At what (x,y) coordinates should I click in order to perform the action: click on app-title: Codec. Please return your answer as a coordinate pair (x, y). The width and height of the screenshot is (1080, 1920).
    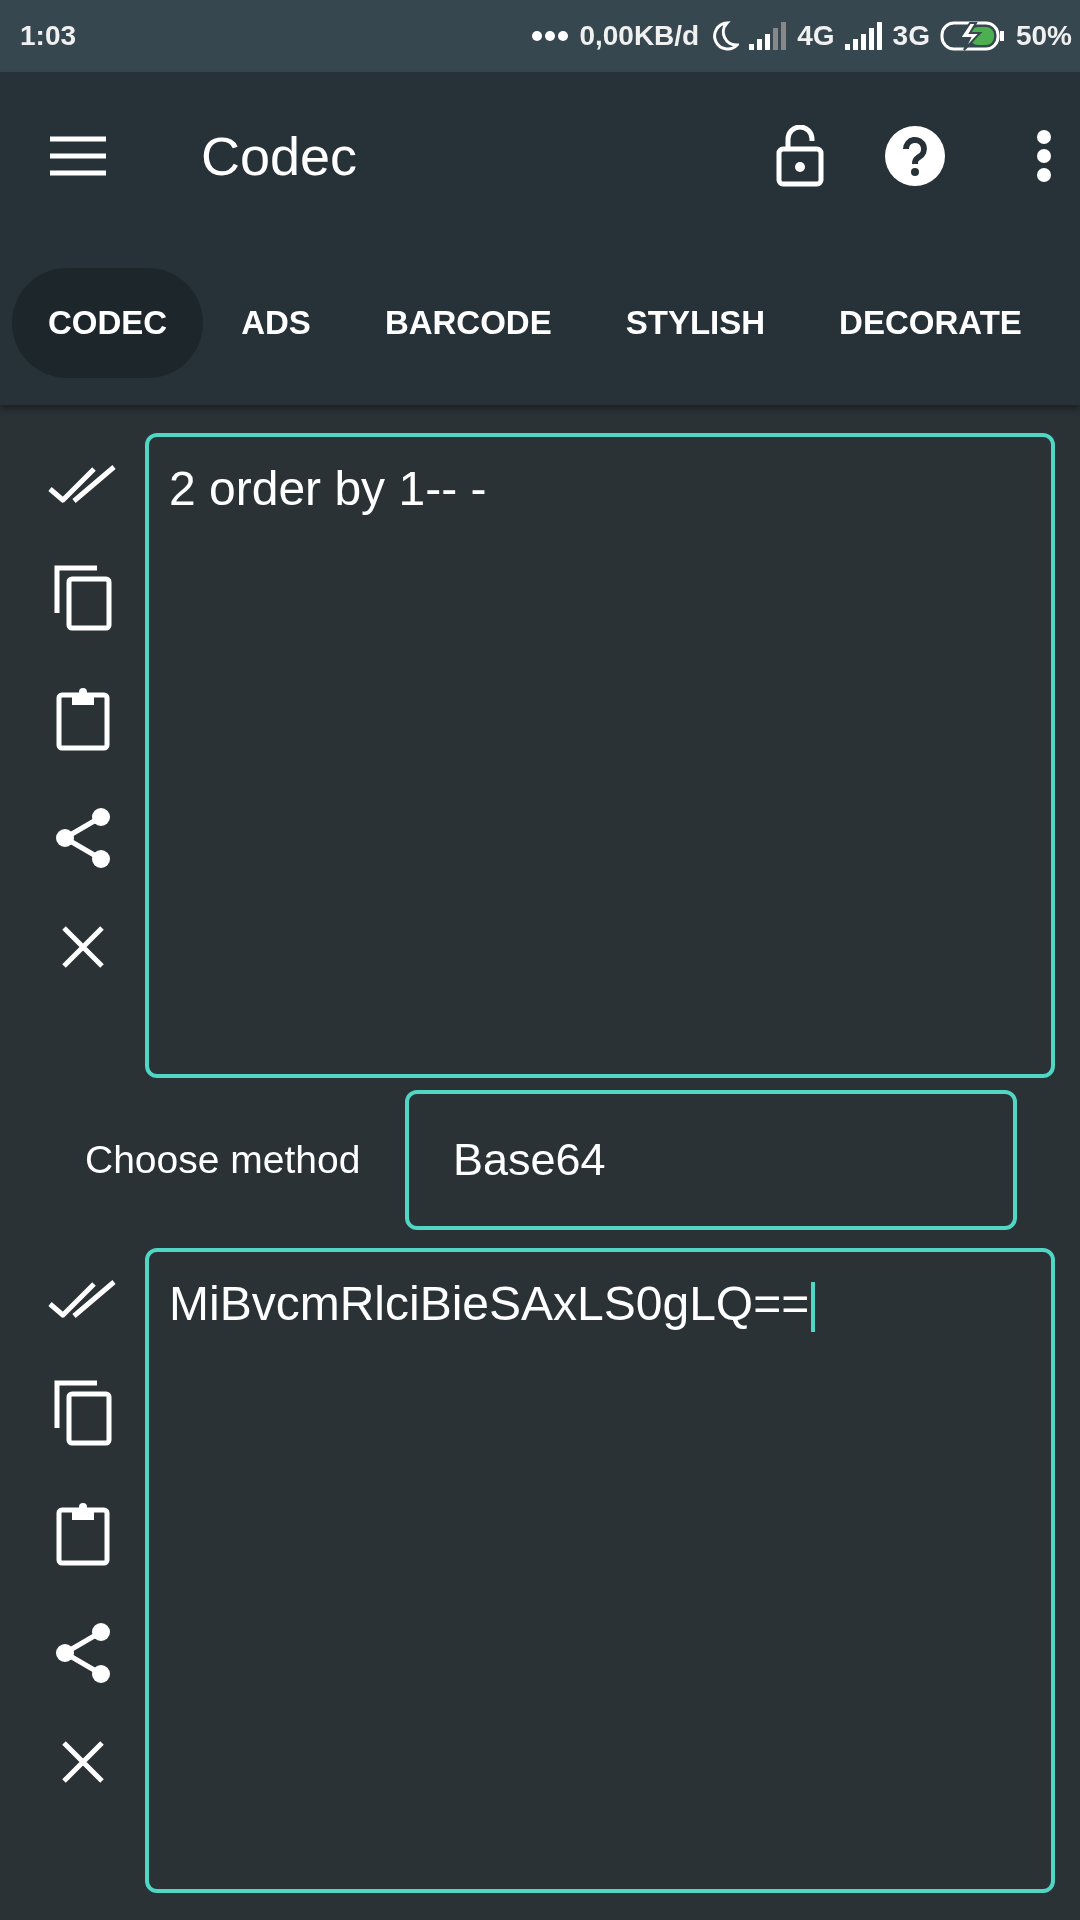
    Looking at the image, I should click on (280, 156).